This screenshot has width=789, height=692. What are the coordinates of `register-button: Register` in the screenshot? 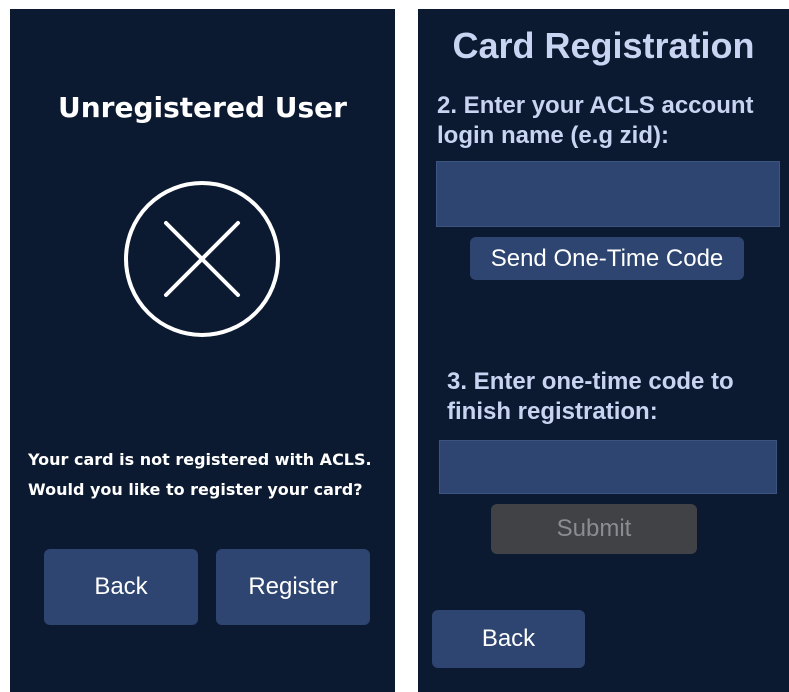 It's located at (293, 587).